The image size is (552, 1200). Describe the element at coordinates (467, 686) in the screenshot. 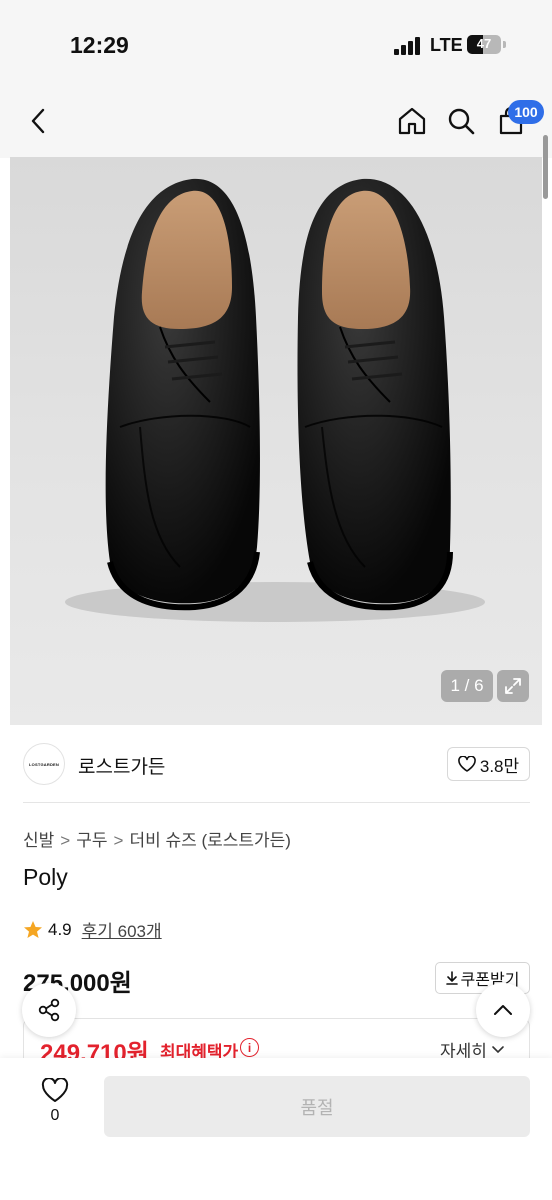

I see `image-counter: 1 / 6` at that location.